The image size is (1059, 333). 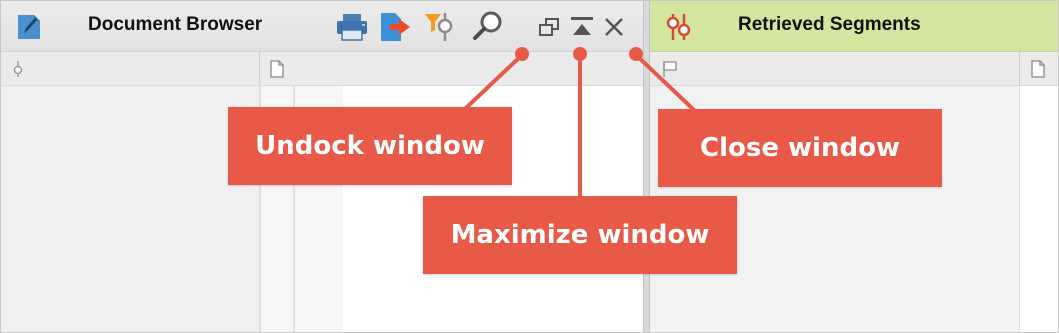 What do you see at coordinates (854, 69) in the screenshot?
I see `retrieved-segments-ruler` at bounding box center [854, 69].